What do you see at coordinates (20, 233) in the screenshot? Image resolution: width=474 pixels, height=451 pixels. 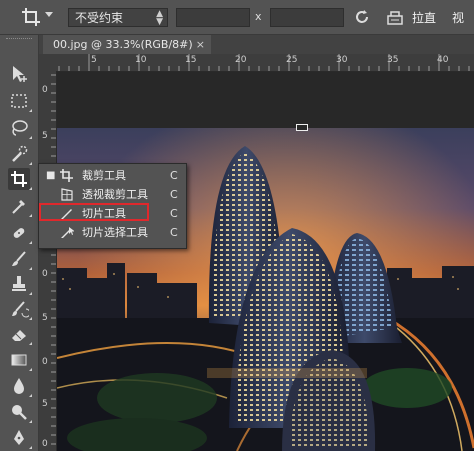 I see `healing-brush-tool-icon` at bounding box center [20, 233].